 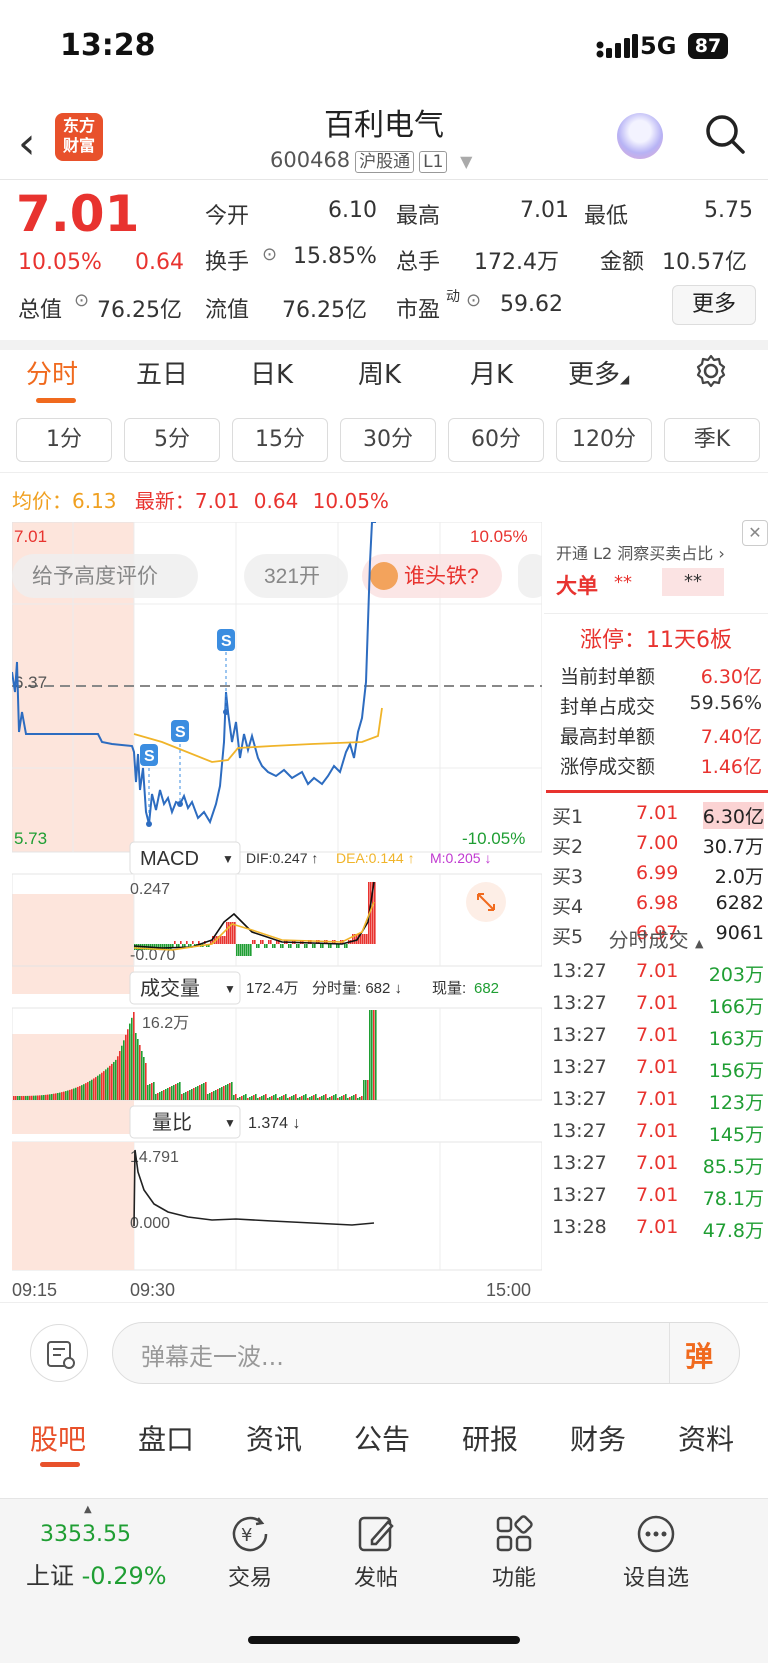 What do you see at coordinates (656, 1072) in the screenshot?
I see `tick-row: 13:27 7.01 156万` at bounding box center [656, 1072].